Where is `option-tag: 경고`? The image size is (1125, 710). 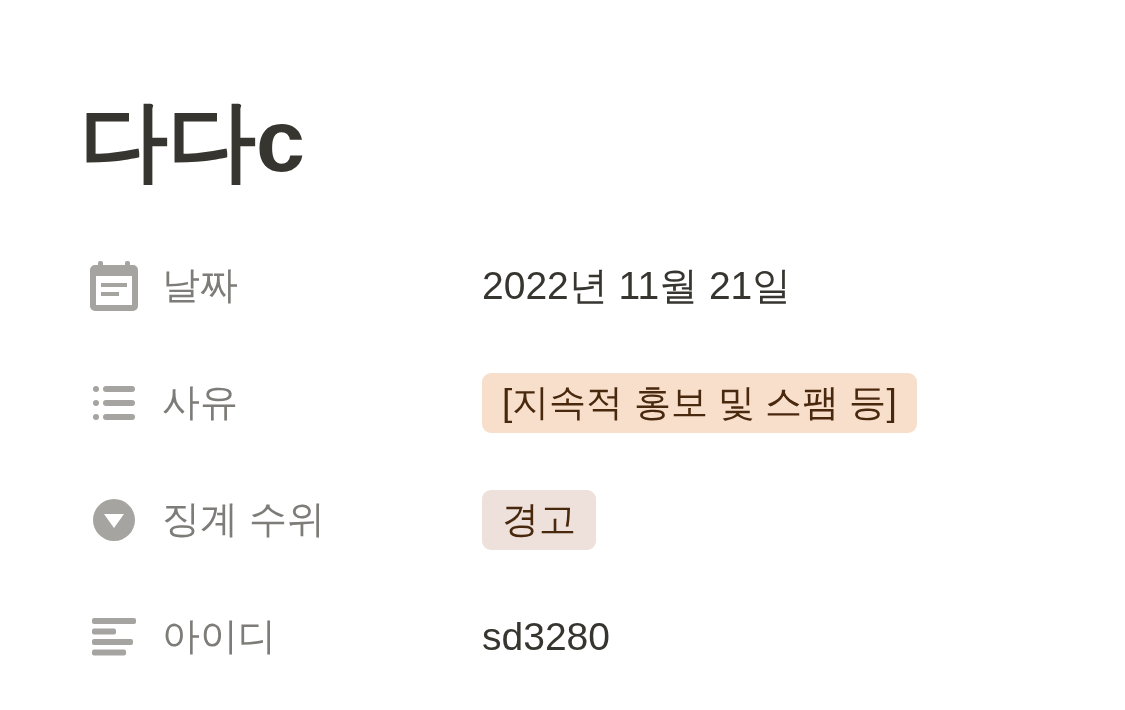
option-tag: 경고 is located at coordinates (539, 519).